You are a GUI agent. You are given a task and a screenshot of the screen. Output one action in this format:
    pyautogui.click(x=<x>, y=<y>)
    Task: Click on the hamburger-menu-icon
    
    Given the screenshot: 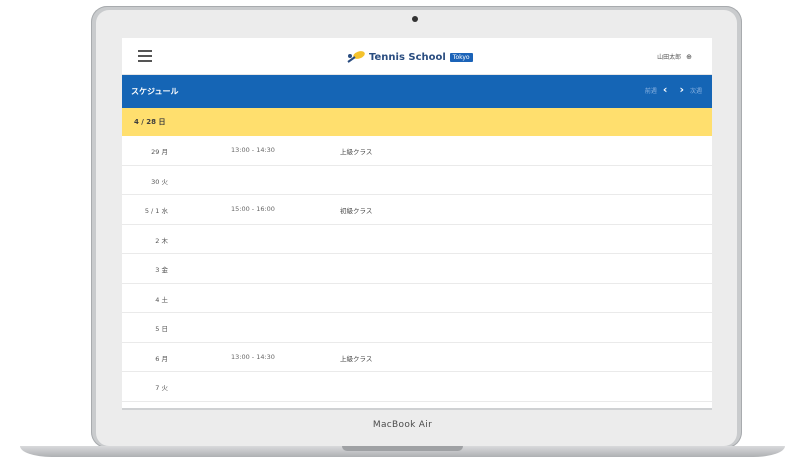 What is the action you would take?
    pyautogui.click(x=145, y=56)
    